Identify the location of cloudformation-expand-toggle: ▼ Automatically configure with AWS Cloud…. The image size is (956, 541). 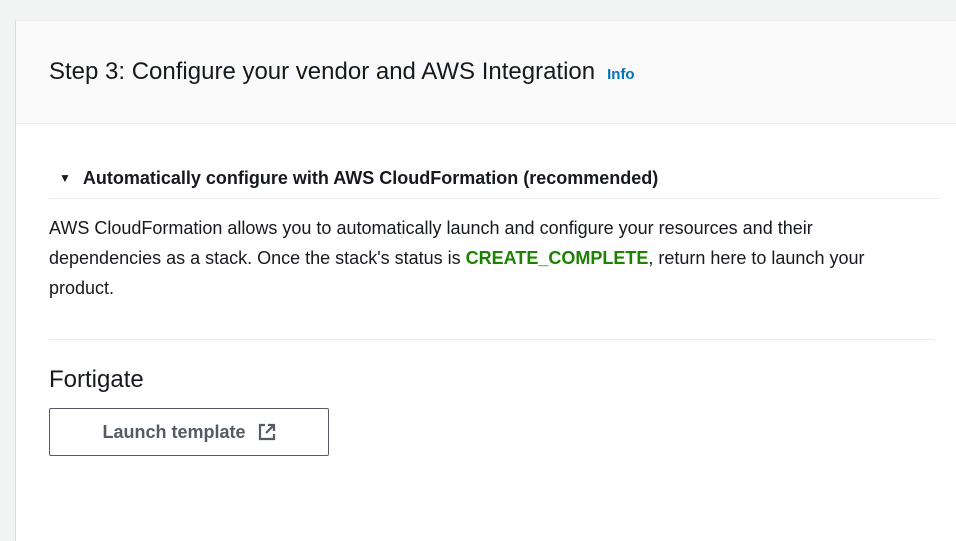
(495, 178).